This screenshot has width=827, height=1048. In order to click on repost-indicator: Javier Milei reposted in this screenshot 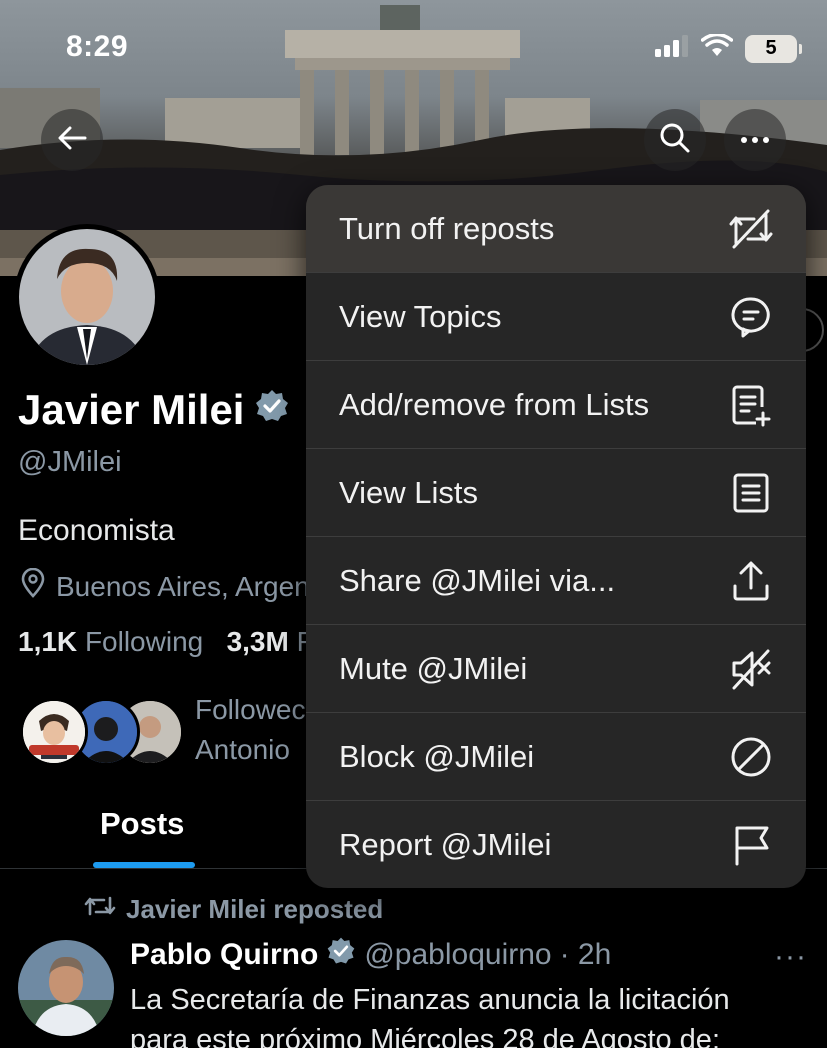, I will do `click(233, 909)`.